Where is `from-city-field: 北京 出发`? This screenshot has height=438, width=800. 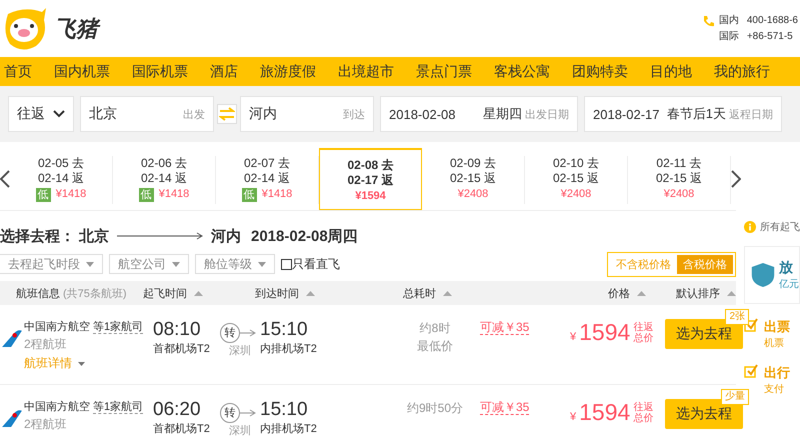
from-city-field: 北京 出发 is located at coordinates (147, 114).